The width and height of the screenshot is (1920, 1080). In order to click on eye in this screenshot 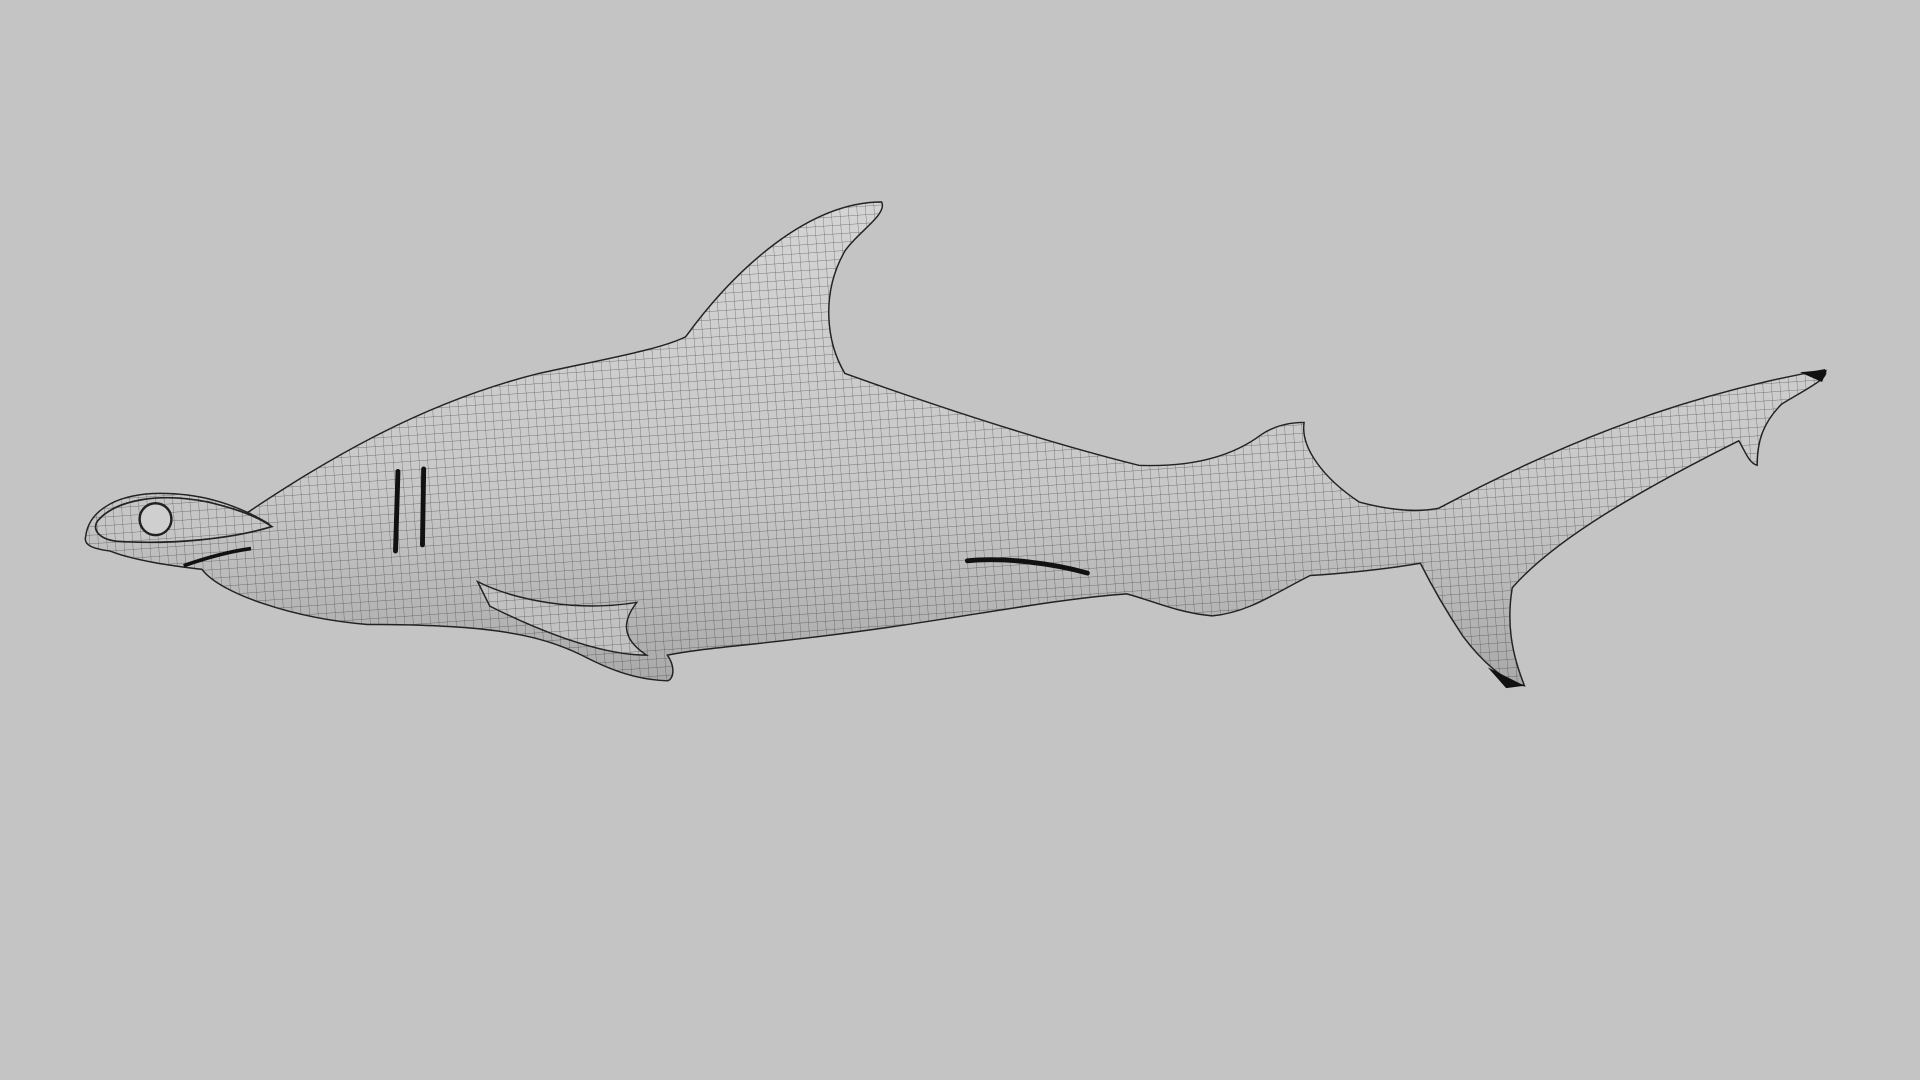, I will do `click(155, 519)`.